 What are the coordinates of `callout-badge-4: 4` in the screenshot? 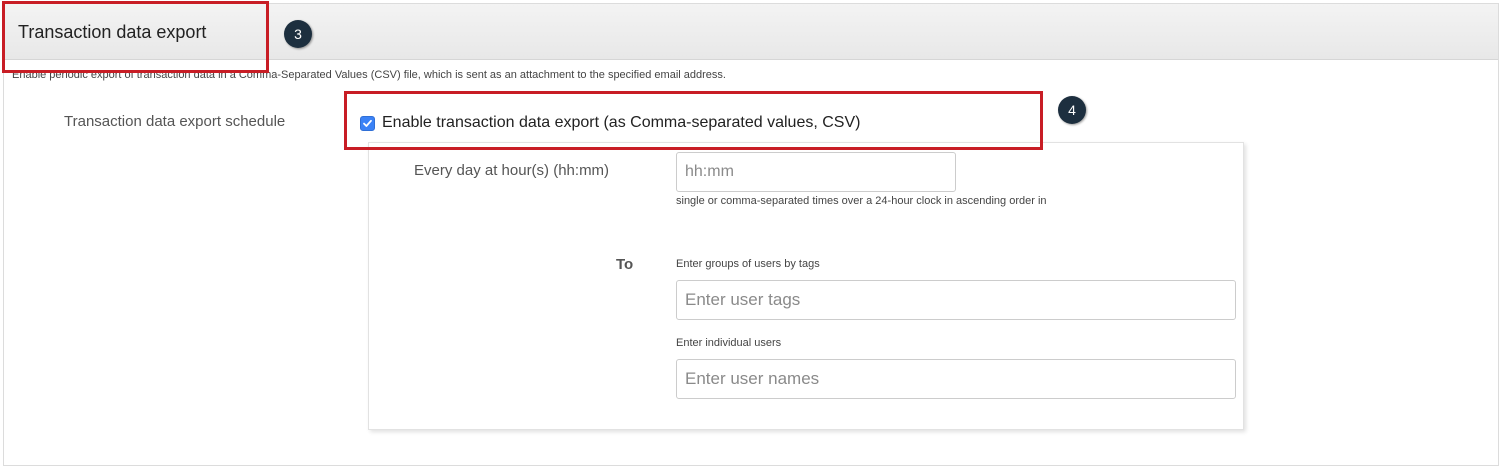 It's located at (1072, 110).